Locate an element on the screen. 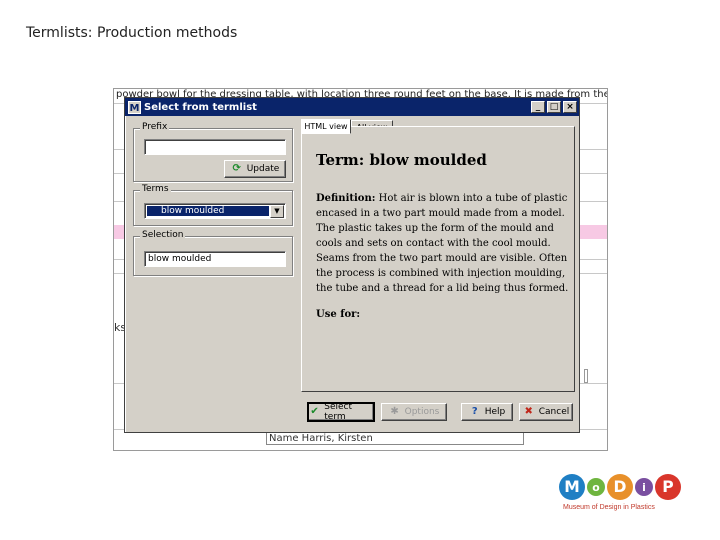 The height and width of the screenshot is (540, 720). update-button: ⟳ Update is located at coordinates (255, 169).